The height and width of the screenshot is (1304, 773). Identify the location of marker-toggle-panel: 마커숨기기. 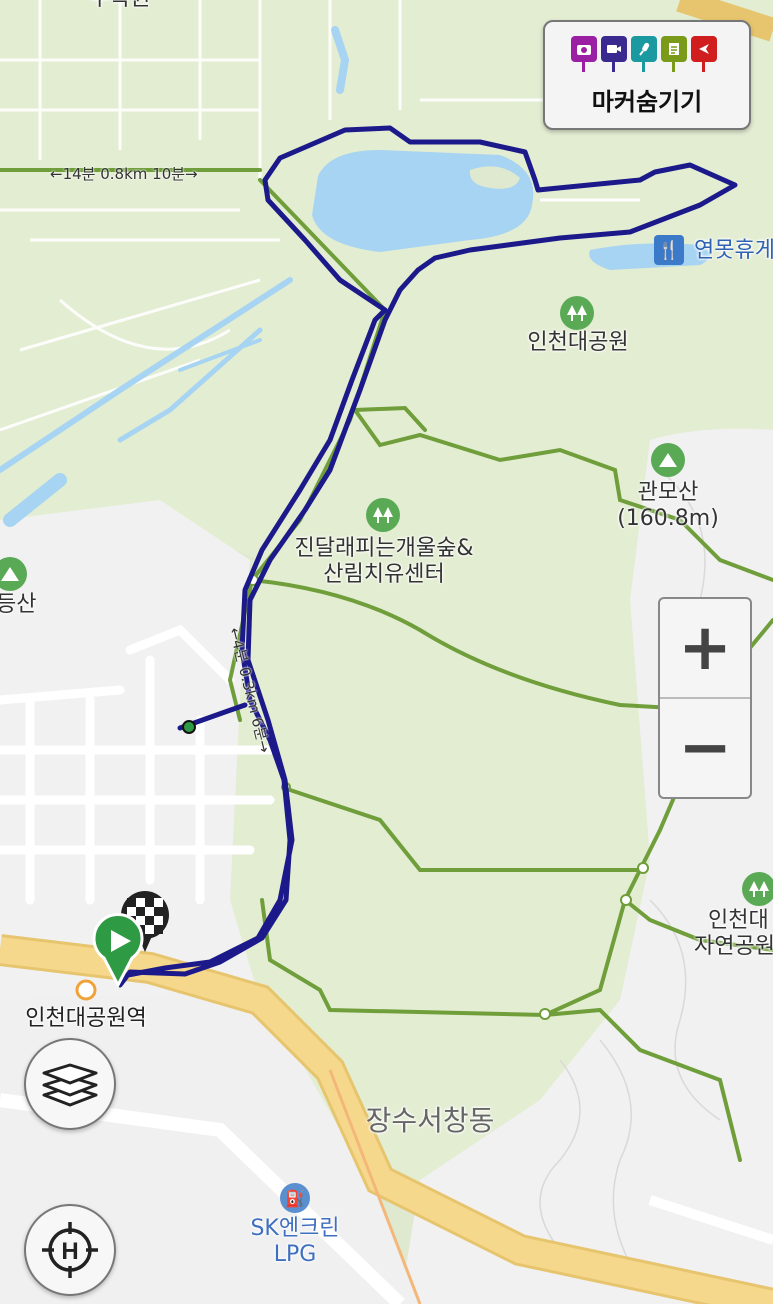
(647, 75).